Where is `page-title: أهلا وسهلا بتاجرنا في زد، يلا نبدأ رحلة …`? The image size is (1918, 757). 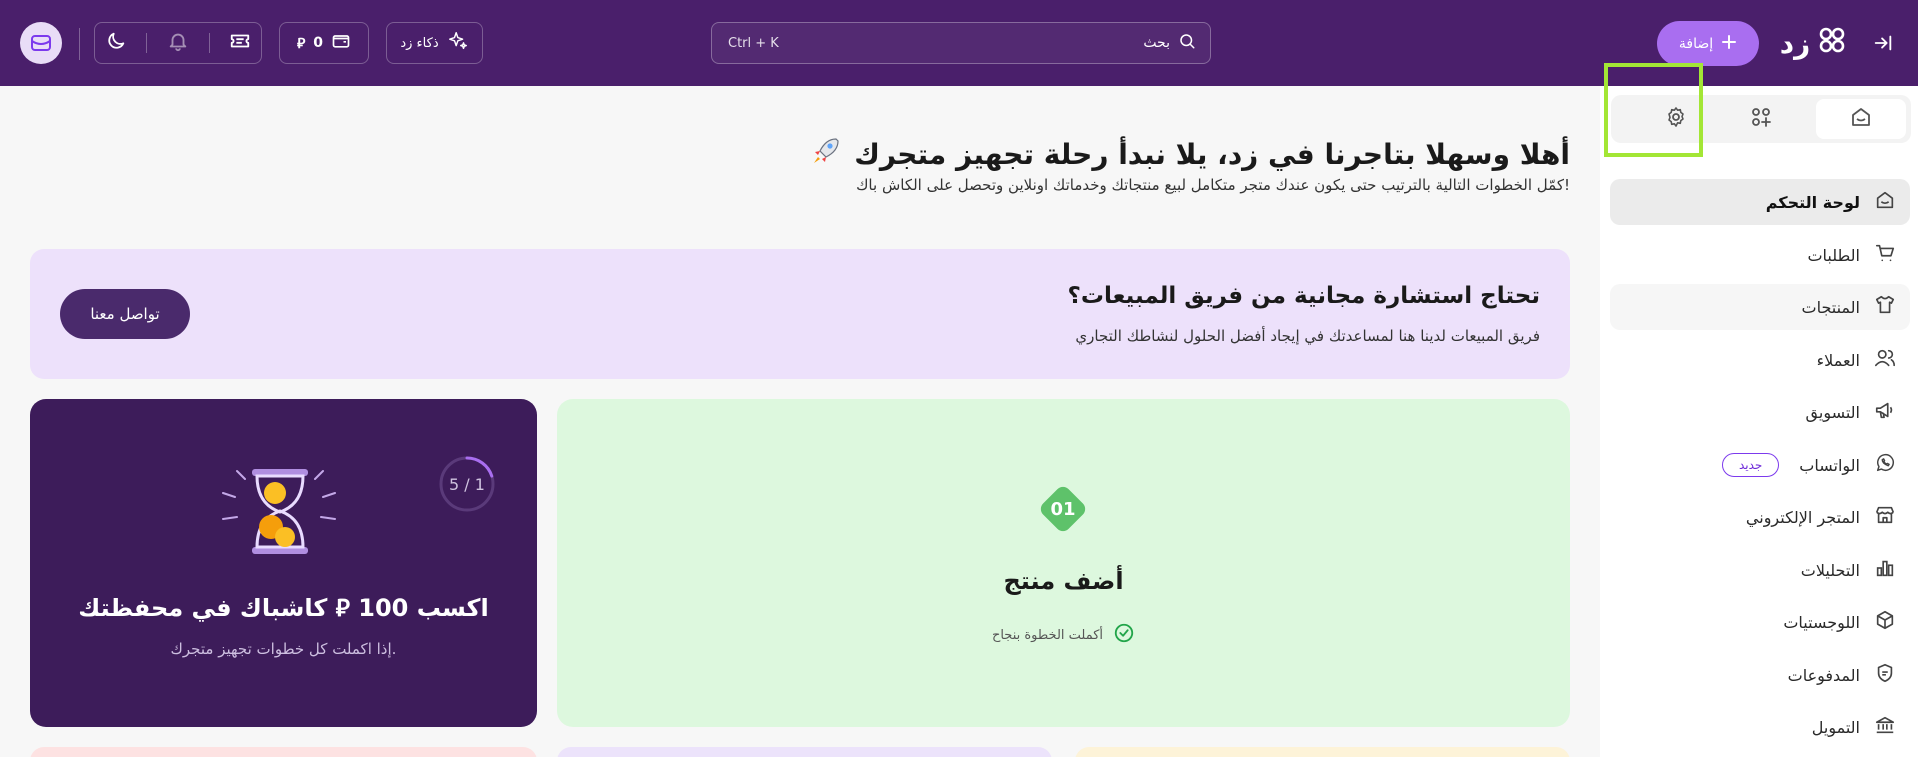
page-title: أهلا وسهلا بتاجرنا في زد، يلا نبدأ رحلة … is located at coordinates (1189, 154).